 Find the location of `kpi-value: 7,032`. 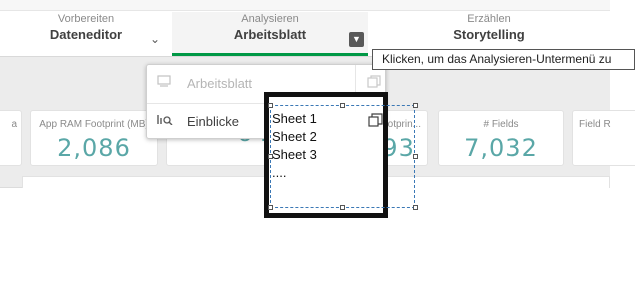

kpi-value: 7,032 is located at coordinates (501, 148).